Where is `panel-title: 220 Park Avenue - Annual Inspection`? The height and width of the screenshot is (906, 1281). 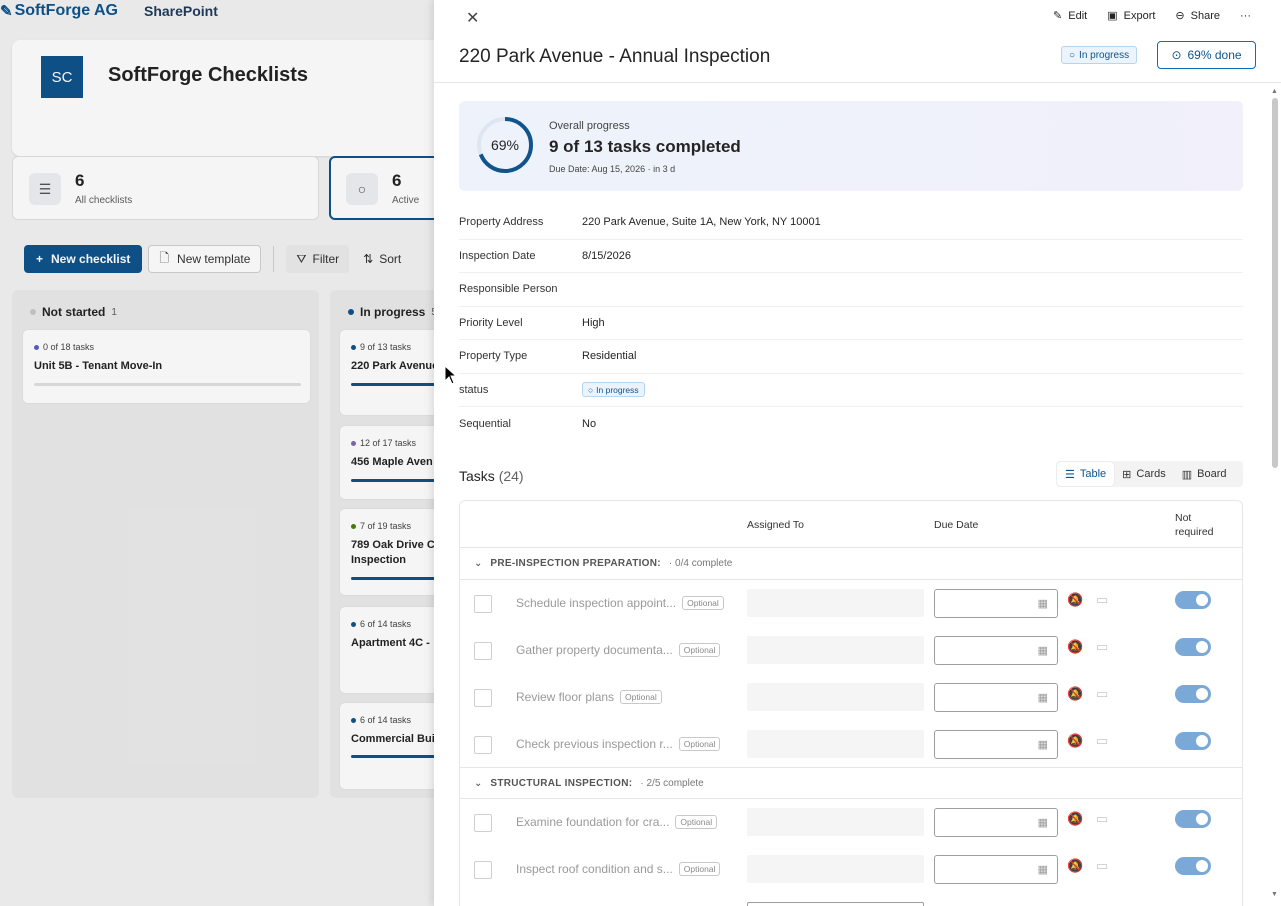
panel-title: 220 Park Avenue - Annual Inspection is located at coordinates (615, 56).